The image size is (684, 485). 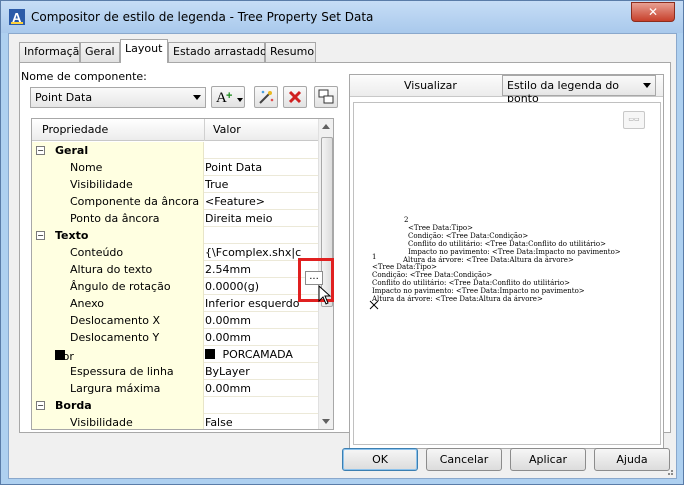 What do you see at coordinates (217, 52) in the screenshot?
I see `tab-estado-arrastado: Estado arrastado` at bounding box center [217, 52].